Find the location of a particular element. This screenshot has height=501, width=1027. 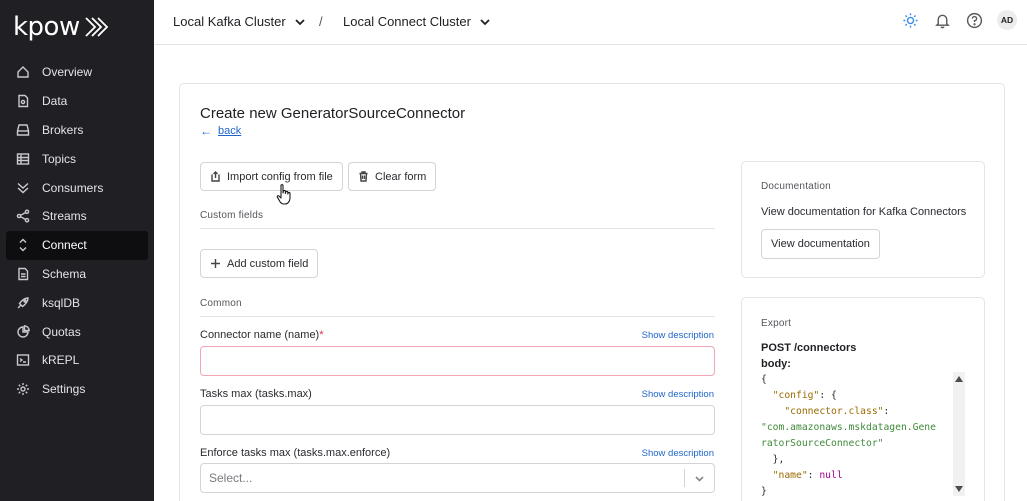

clear-form-label: Clear form is located at coordinates (401, 176).